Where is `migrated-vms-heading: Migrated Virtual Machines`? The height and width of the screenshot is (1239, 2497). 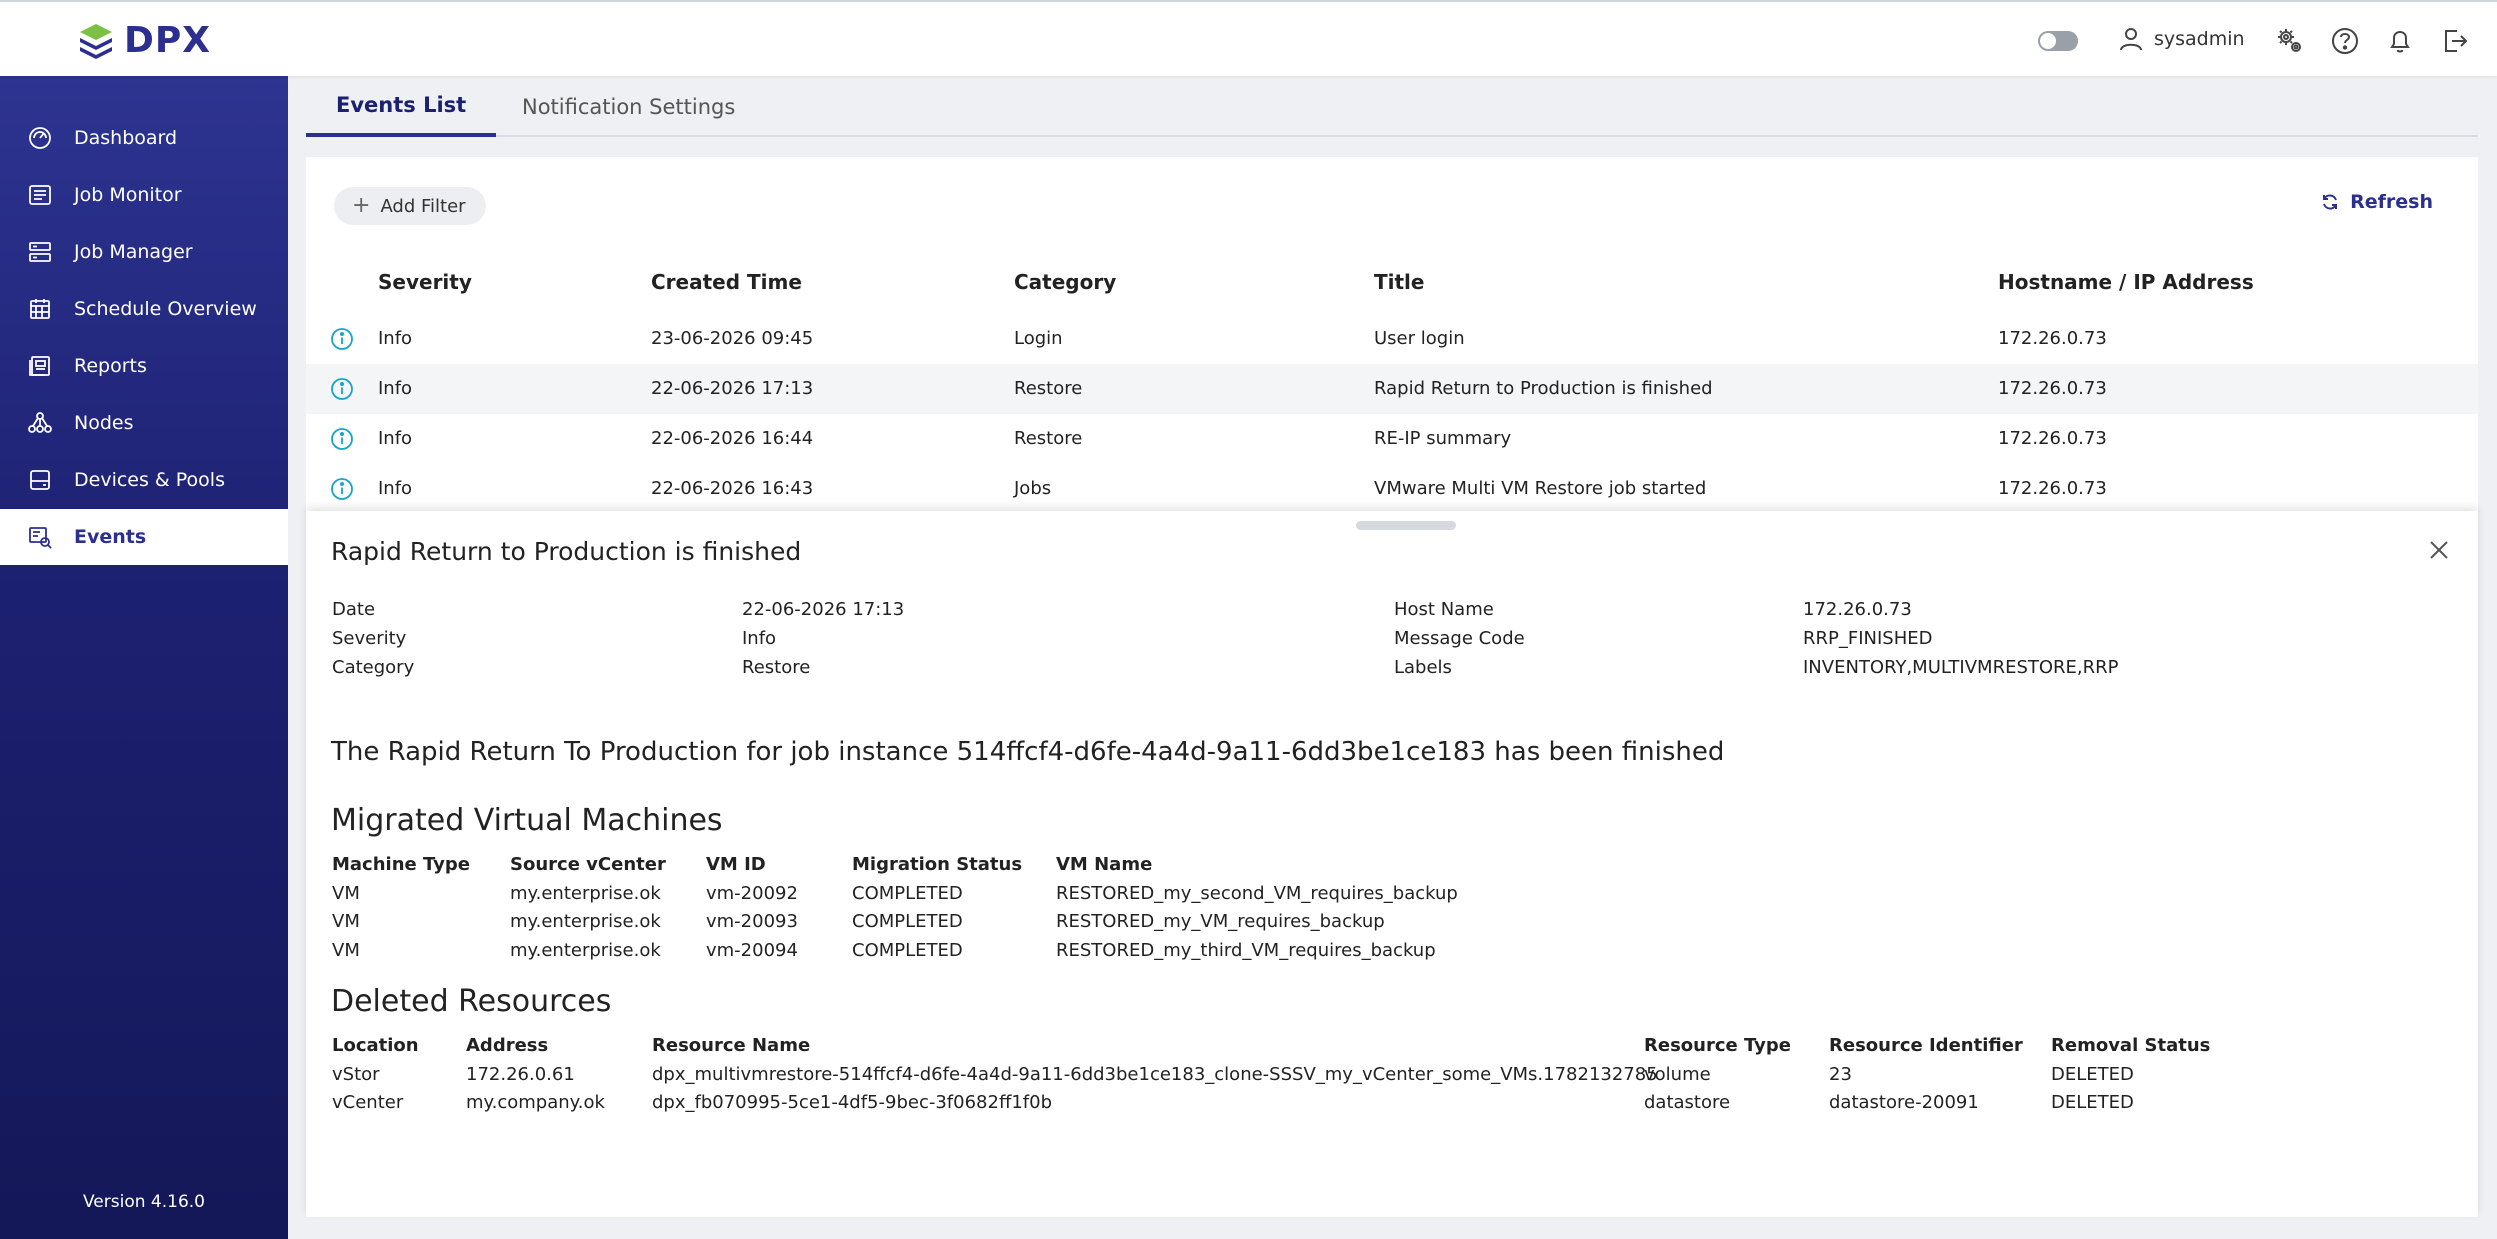
migrated-vms-heading: Migrated Virtual Machines is located at coordinates (527, 820).